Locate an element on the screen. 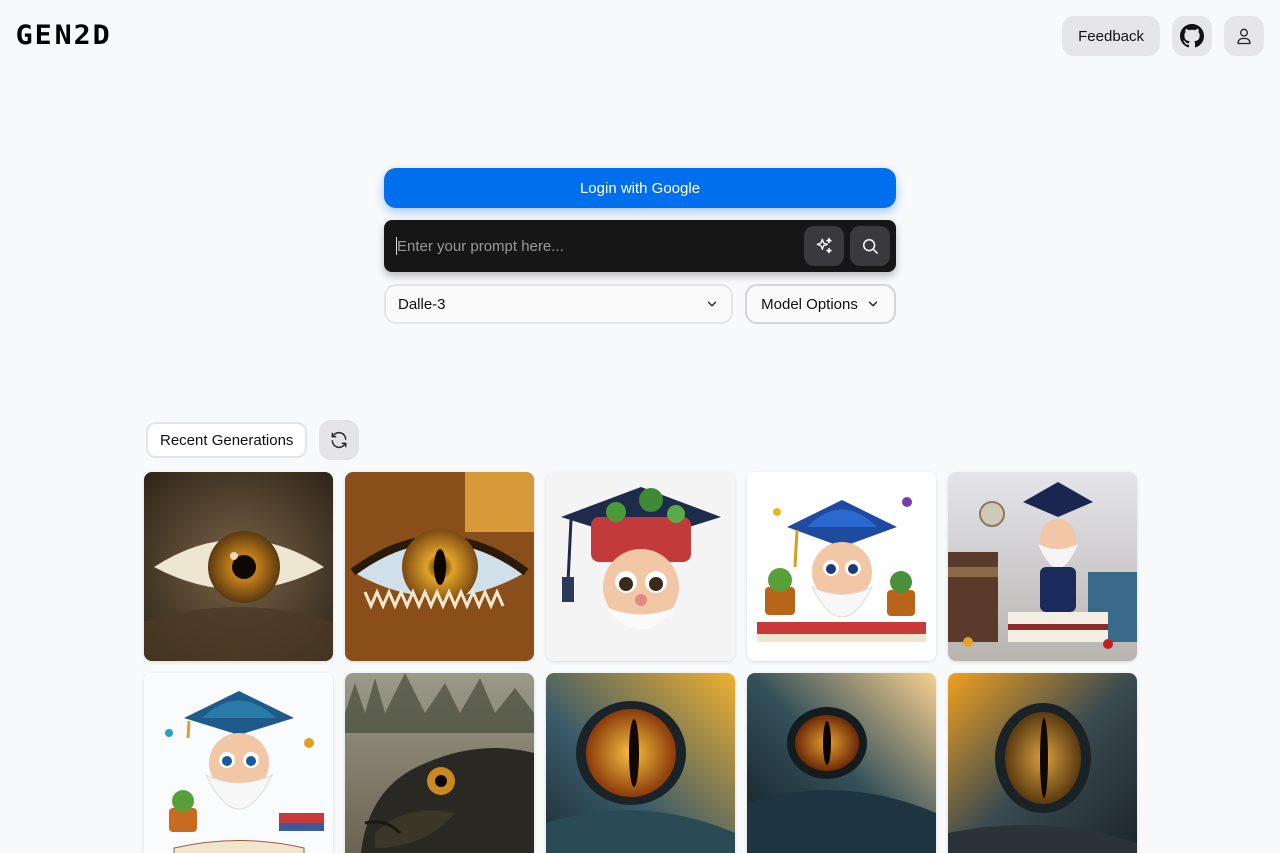  recent-generations-label: Recent Generations is located at coordinates (227, 440).